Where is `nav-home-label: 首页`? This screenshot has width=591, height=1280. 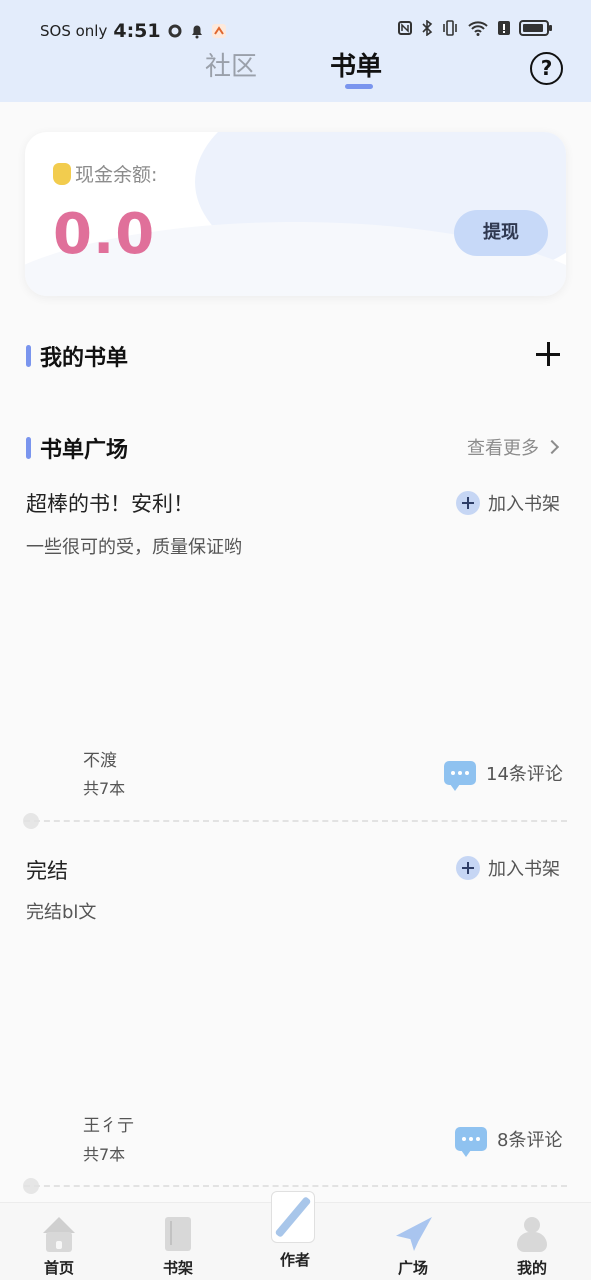
nav-home-label: 首页 is located at coordinates (58, 1268).